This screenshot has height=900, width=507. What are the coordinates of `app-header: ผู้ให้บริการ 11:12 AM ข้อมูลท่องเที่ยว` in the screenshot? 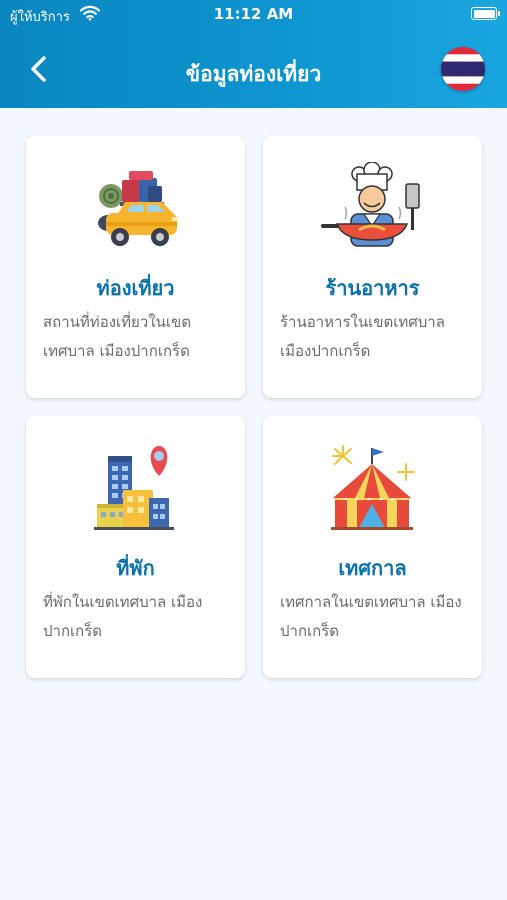 It's located at (253, 54).